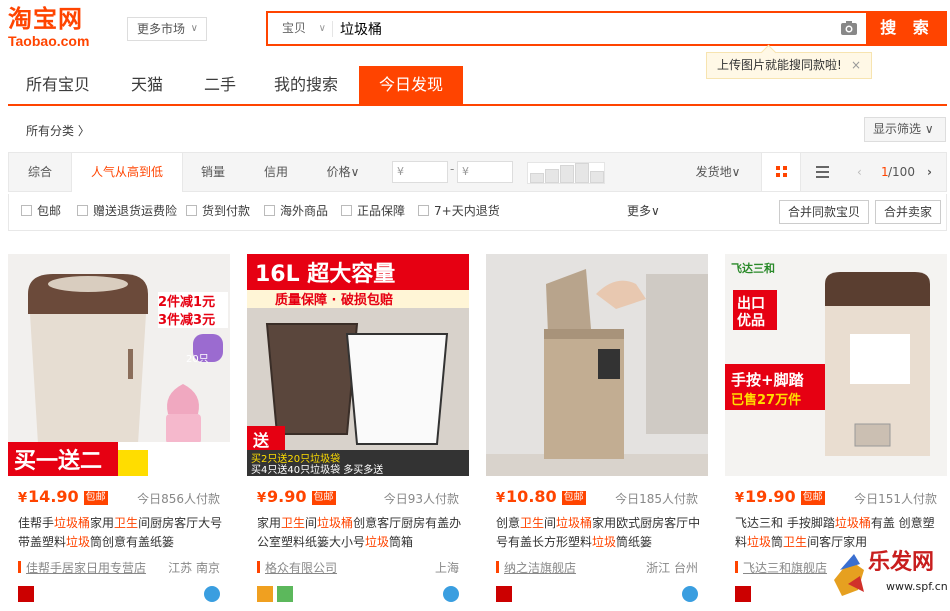 This screenshot has width=950, height=611. Describe the element at coordinates (929, 172) in the screenshot. I see `chevron-right-icon: ›` at that location.